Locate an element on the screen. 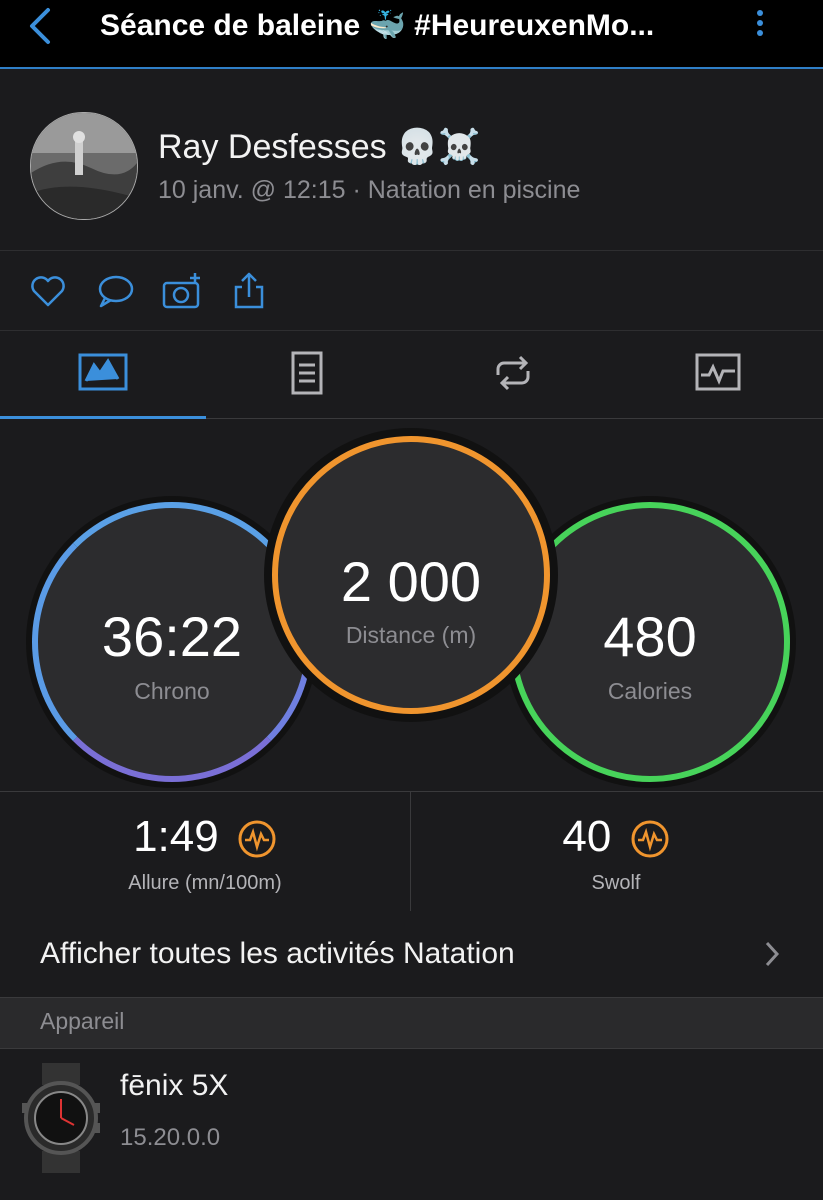  chart-tab-icon is located at coordinates (718, 372).